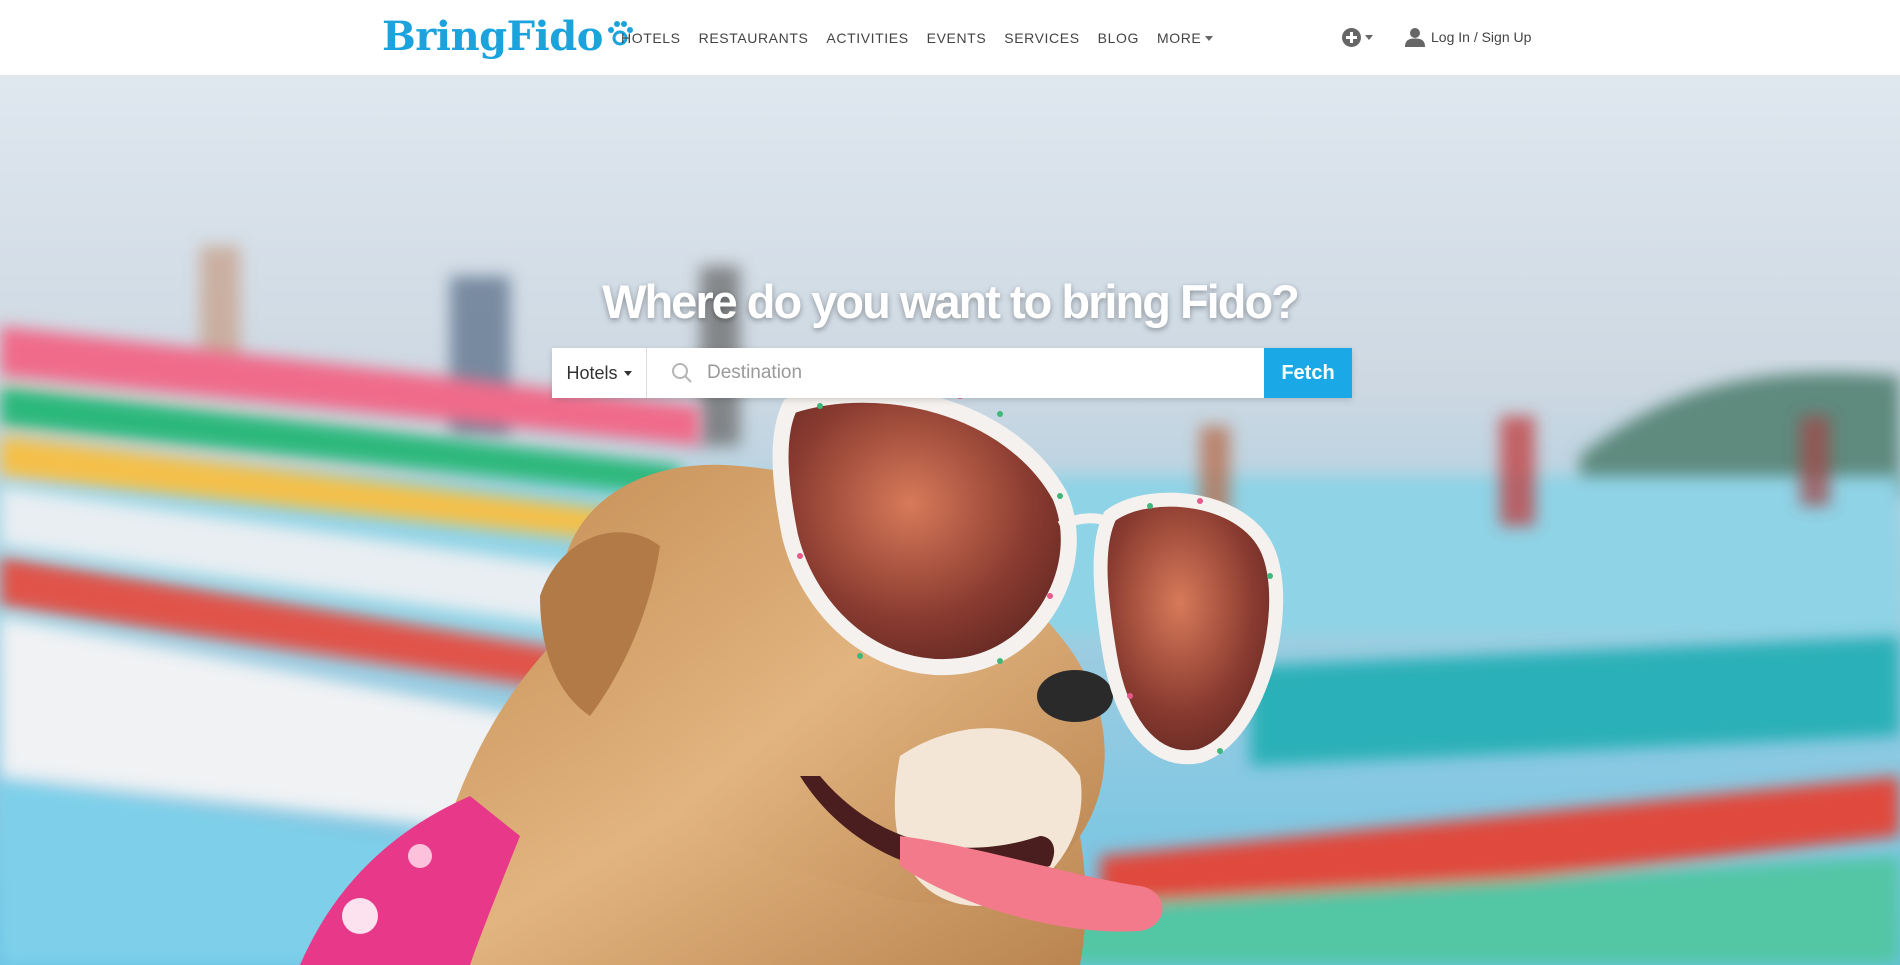 The image size is (1900, 965). What do you see at coordinates (1041, 38) in the screenshot?
I see `nav-services: SERVICES` at bounding box center [1041, 38].